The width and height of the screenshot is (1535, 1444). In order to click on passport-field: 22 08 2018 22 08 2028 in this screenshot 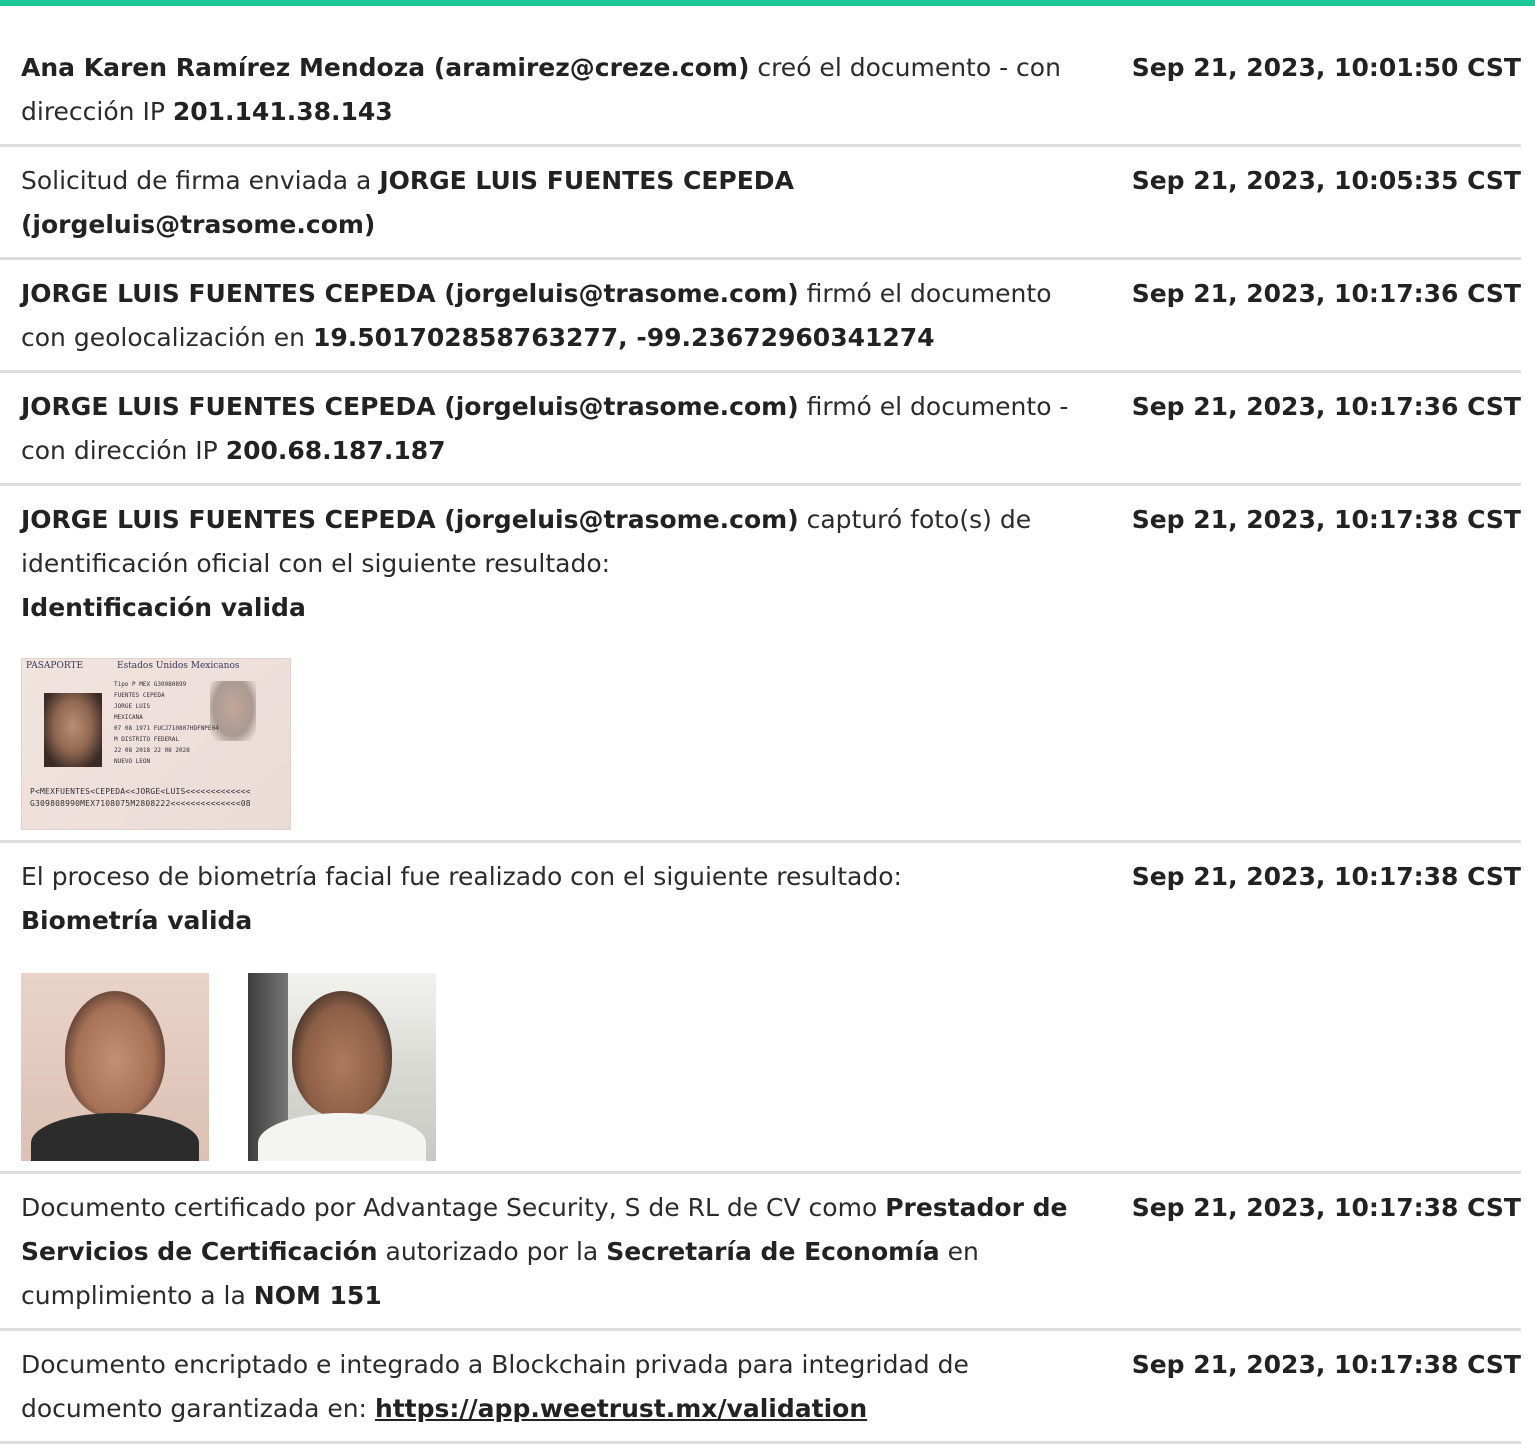, I will do `click(152, 750)`.